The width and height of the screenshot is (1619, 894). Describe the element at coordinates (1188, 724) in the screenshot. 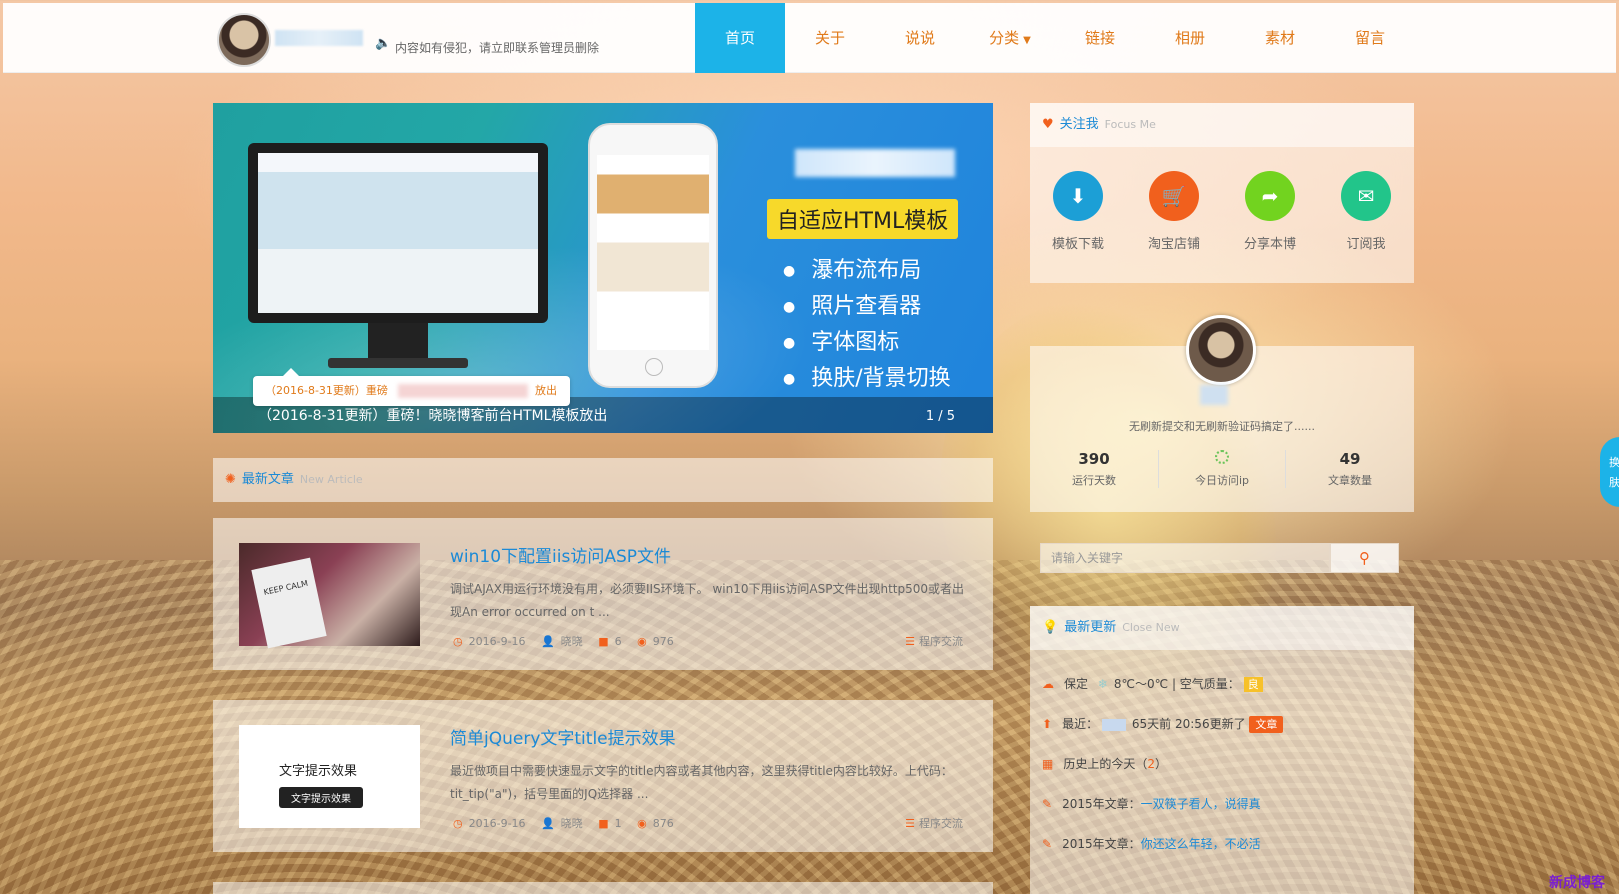

I see `recent-text: 65天前 20:56更新了` at that location.